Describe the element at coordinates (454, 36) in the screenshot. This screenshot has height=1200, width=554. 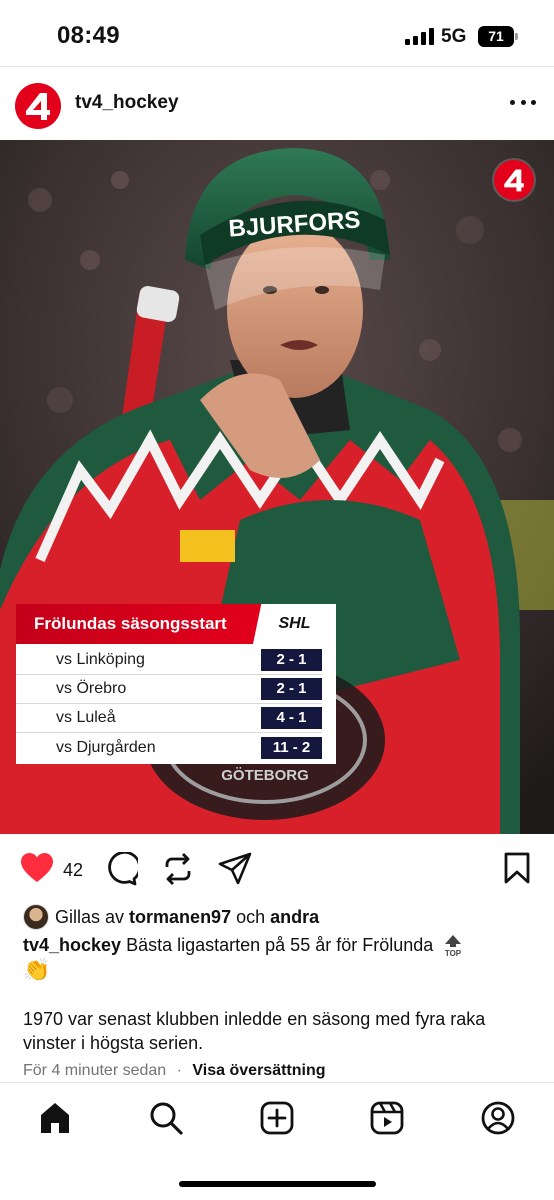
I see `network-type: 5G` at that location.